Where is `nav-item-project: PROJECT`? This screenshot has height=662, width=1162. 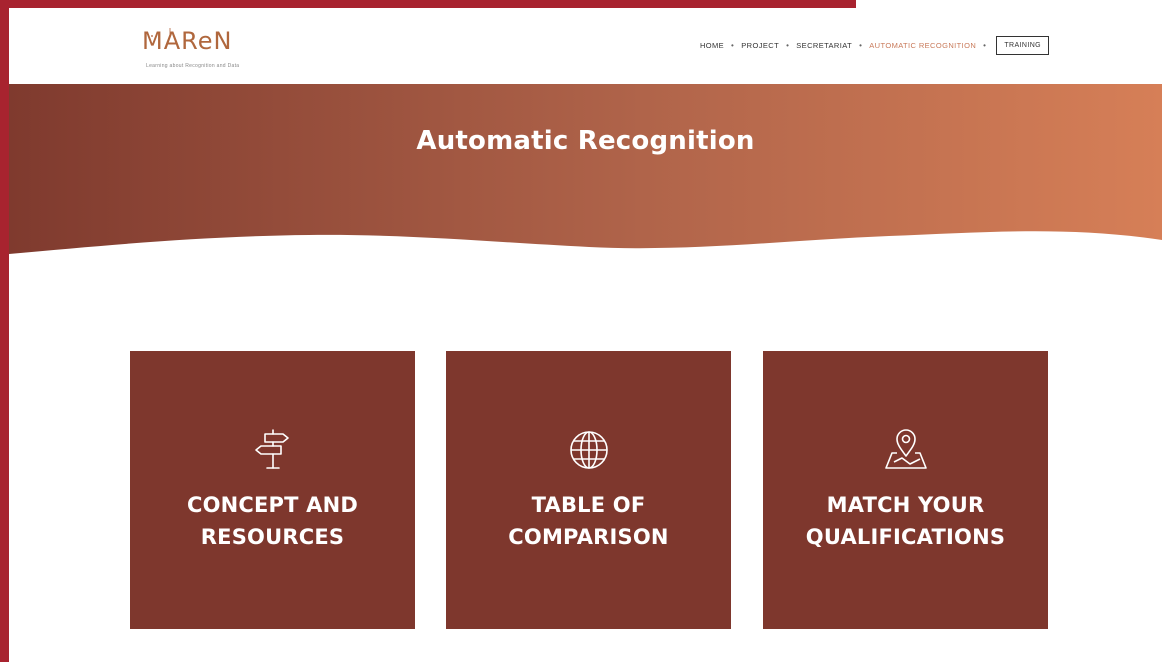
nav-item-project: PROJECT is located at coordinates (760, 45).